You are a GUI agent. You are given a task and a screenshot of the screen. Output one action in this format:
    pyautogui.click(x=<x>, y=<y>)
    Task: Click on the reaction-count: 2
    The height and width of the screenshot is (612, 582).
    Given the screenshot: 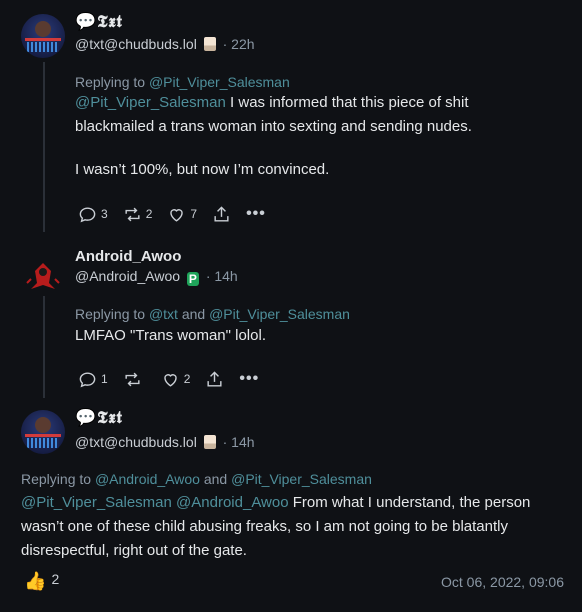 What is the action you would take?
    pyautogui.click(x=55, y=579)
    